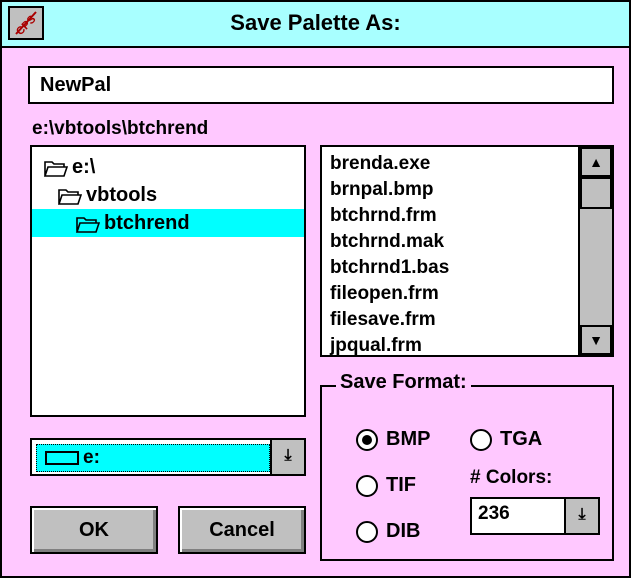  I want to click on dir-item-label: btchrend, so click(147, 223).